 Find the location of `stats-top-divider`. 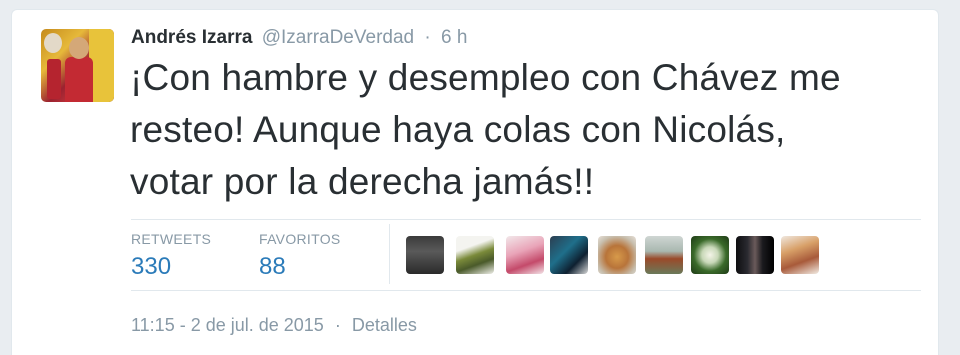

stats-top-divider is located at coordinates (526, 219).